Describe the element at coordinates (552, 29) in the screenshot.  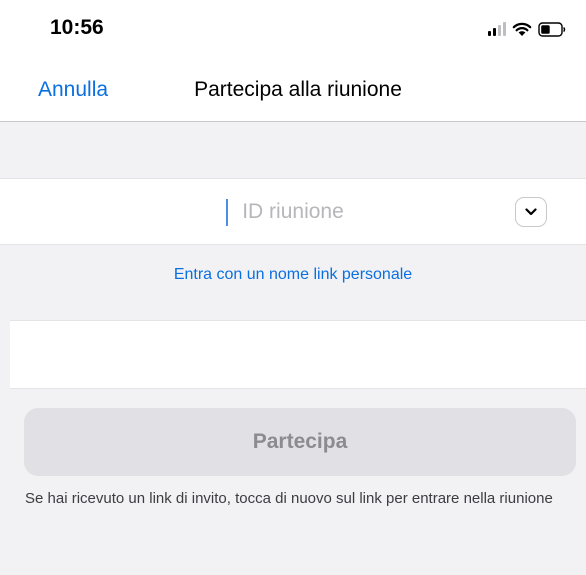
I see `battery-icon` at that location.